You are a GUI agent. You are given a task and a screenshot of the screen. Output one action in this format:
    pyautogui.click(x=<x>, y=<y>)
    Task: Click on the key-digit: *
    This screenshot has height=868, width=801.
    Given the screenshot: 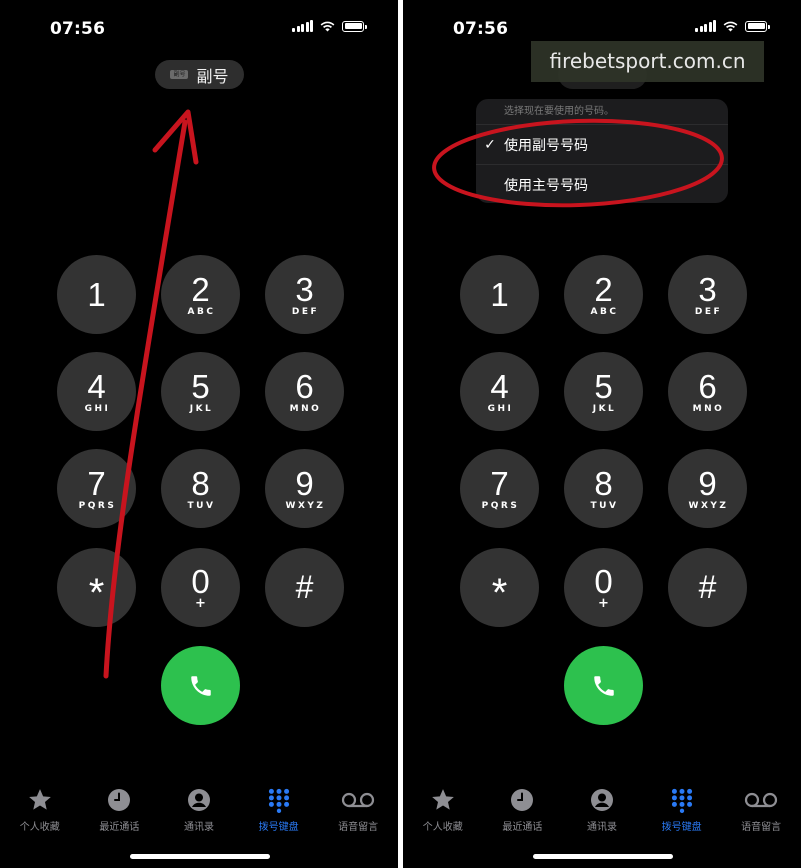 What is the action you would take?
    pyautogui.click(x=499, y=592)
    